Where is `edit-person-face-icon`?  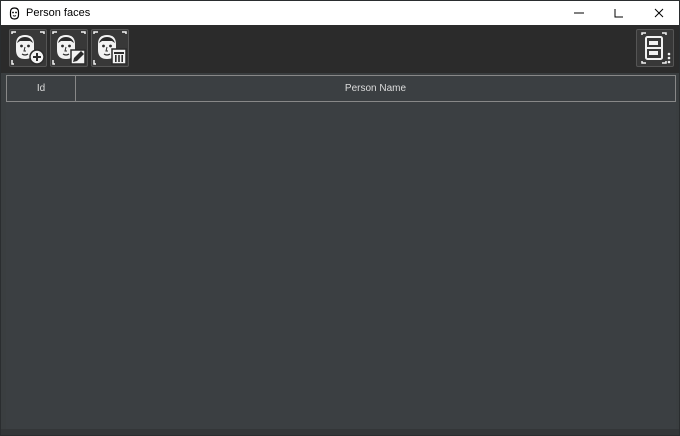 edit-person-face-icon is located at coordinates (69, 48).